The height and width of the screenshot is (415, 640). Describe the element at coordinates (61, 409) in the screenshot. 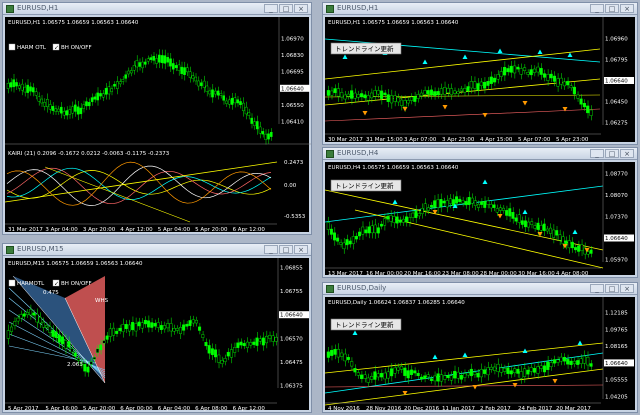

I see `time-tick-label: 5 Apr 16:00` at that location.